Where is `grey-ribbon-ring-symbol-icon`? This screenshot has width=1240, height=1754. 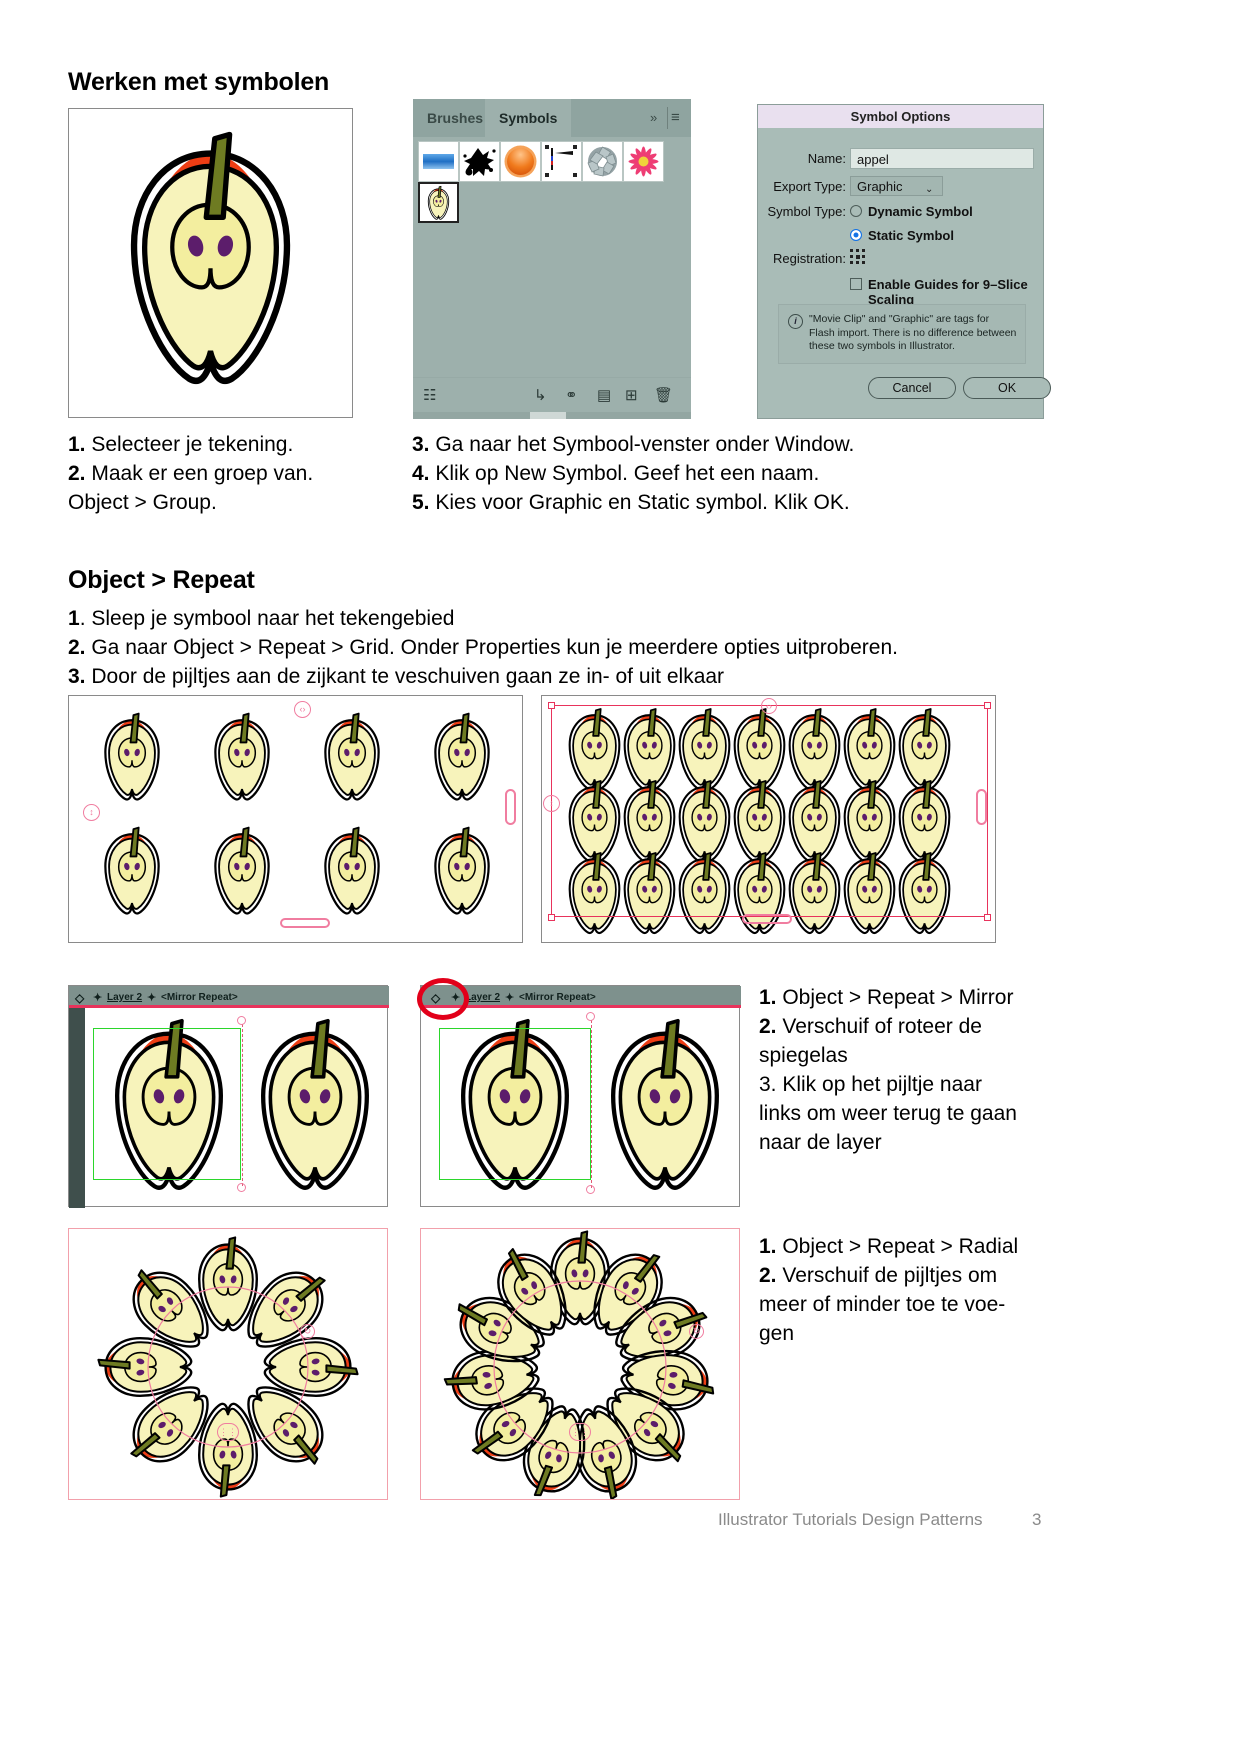 grey-ribbon-ring-symbol-icon is located at coordinates (602, 161).